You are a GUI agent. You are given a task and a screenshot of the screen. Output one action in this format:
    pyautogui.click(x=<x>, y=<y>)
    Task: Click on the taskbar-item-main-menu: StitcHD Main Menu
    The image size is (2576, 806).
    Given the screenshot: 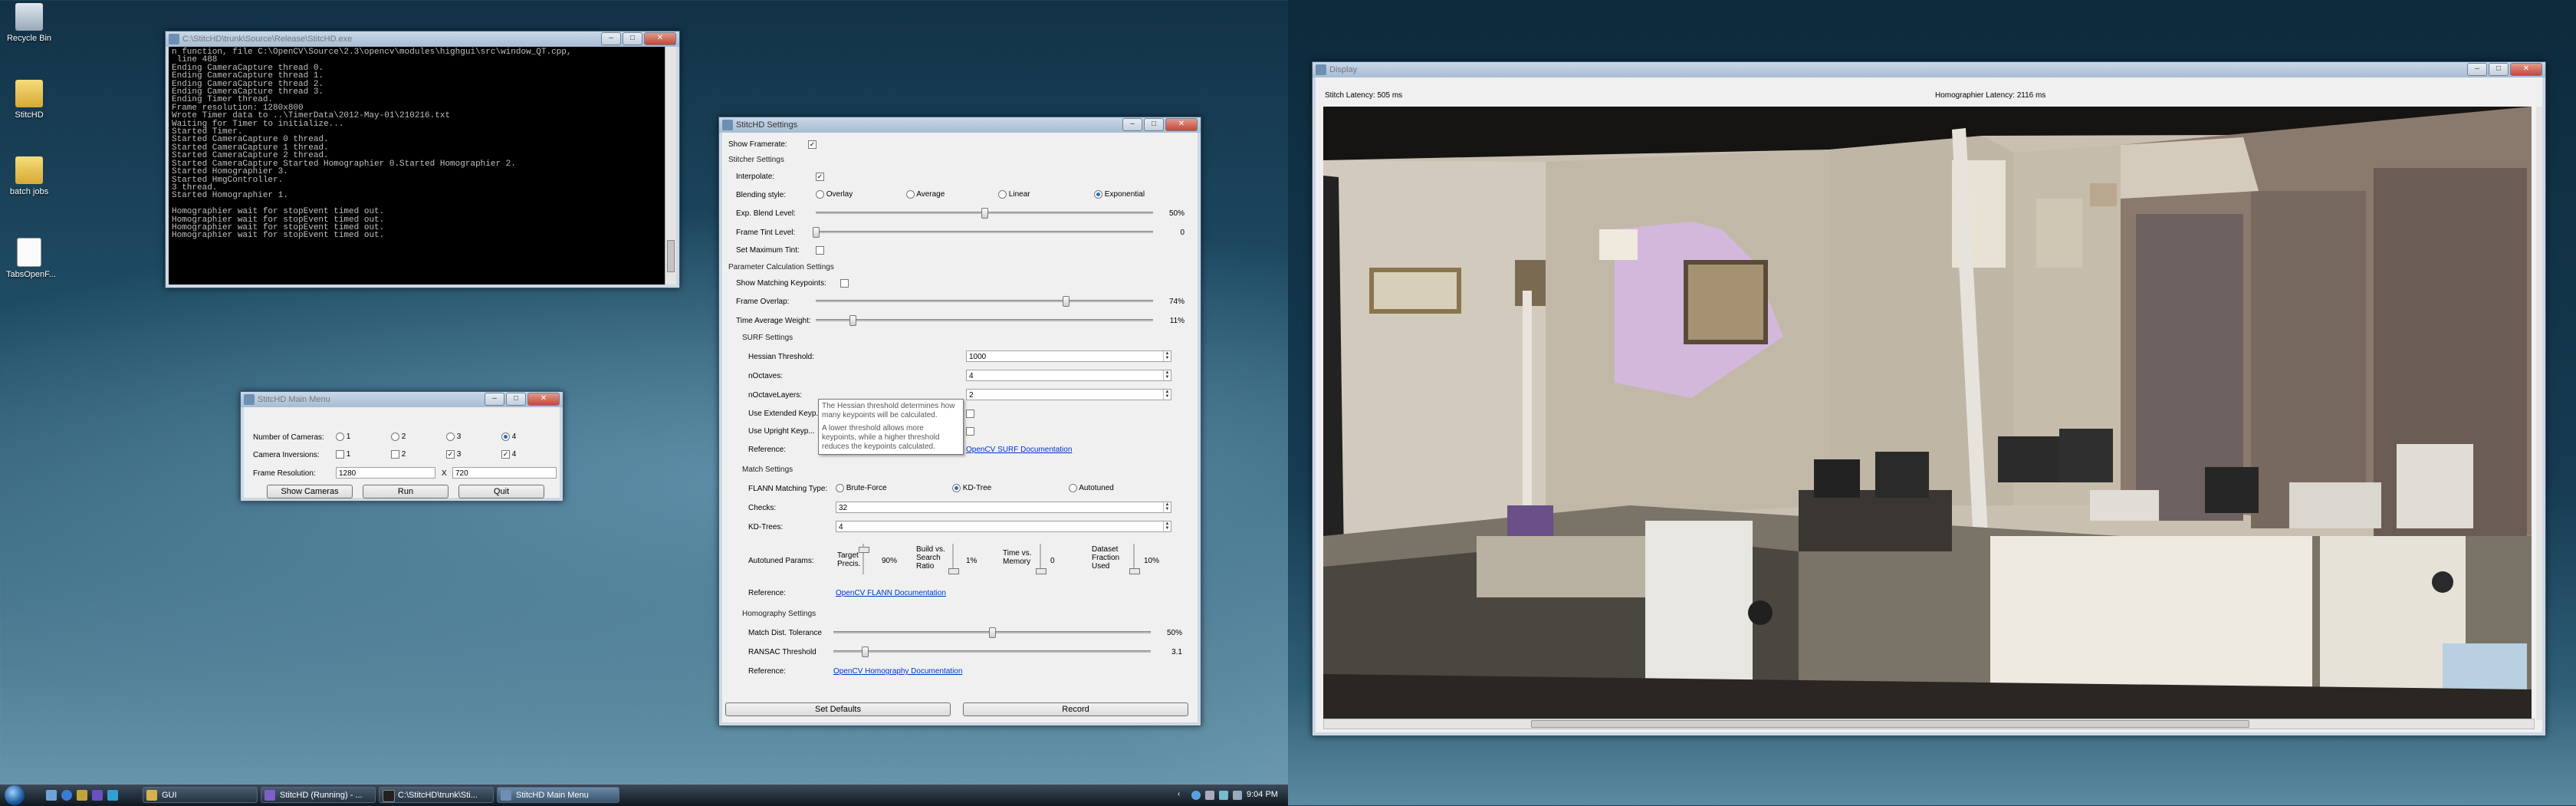 What is the action you would take?
    pyautogui.click(x=558, y=795)
    